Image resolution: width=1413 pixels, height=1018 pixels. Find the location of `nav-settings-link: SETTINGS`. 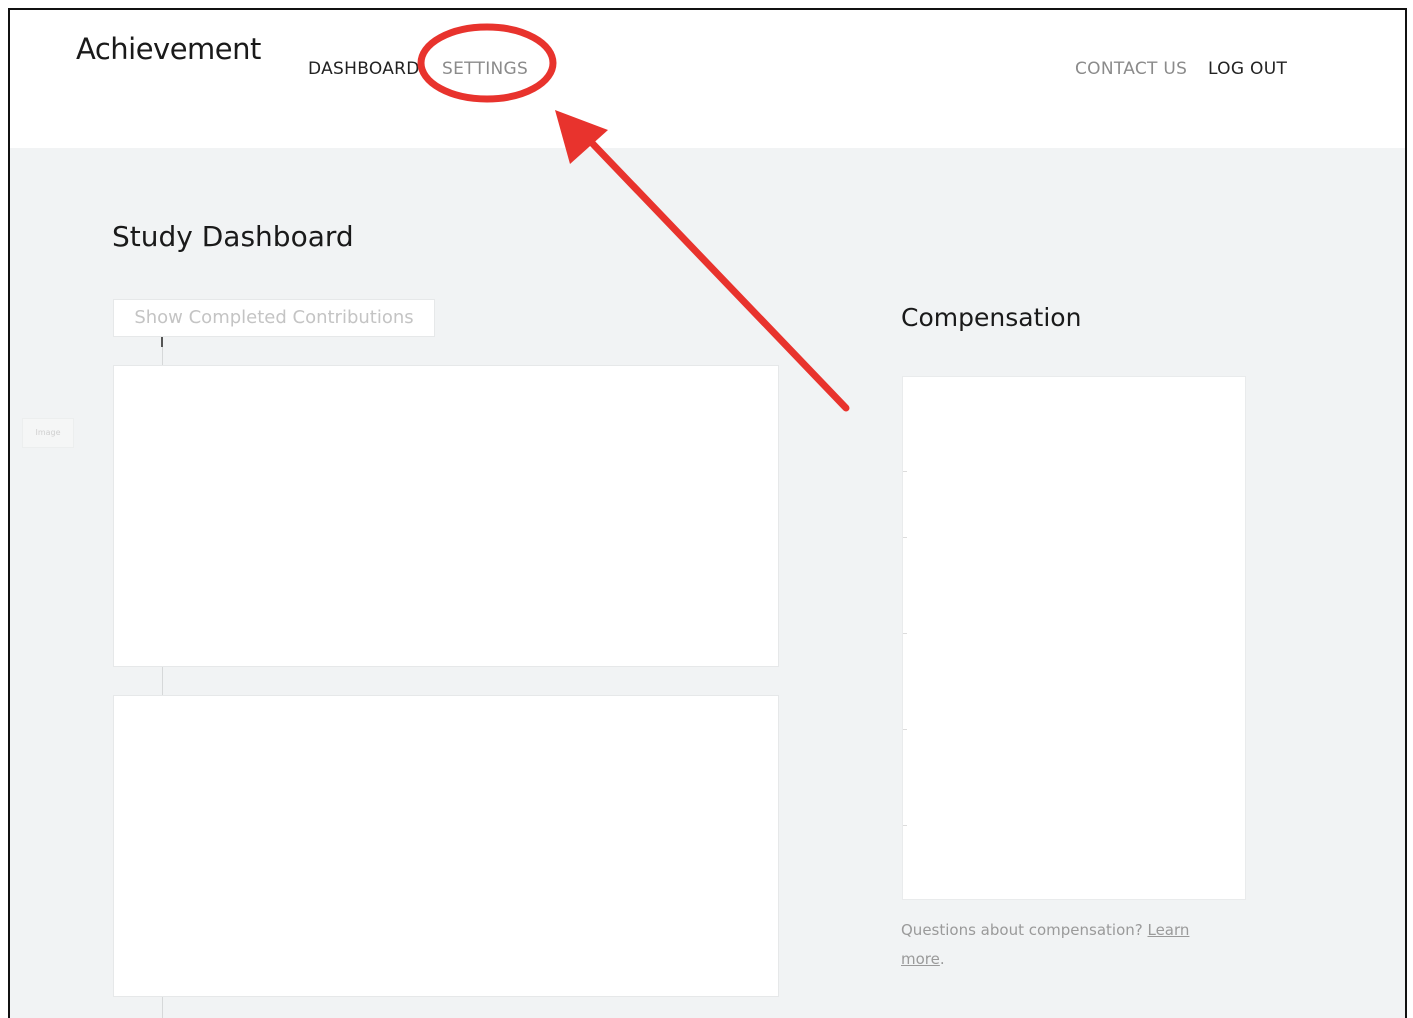

nav-settings-link: SETTINGS is located at coordinates (485, 69).